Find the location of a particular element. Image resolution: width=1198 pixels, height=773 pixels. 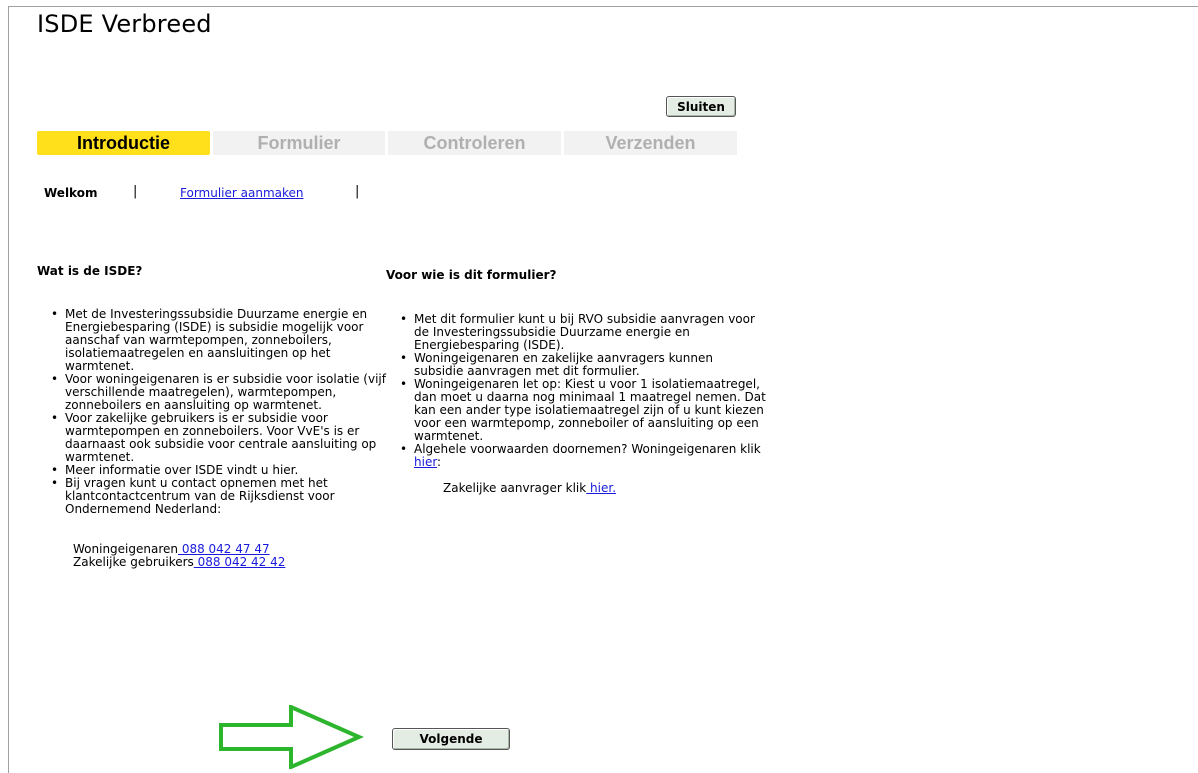

phone-link-zakelijk: 088 042 42 42 is located at coordinates (240, 562).